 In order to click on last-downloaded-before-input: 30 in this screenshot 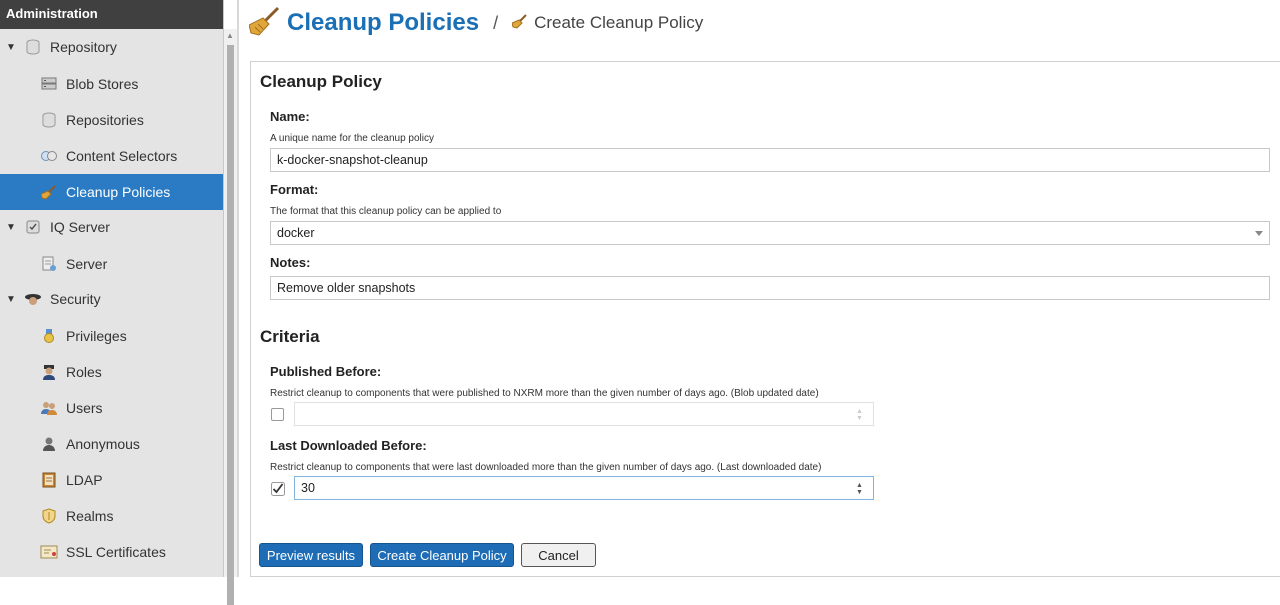, I will do `click(584, 488)`.